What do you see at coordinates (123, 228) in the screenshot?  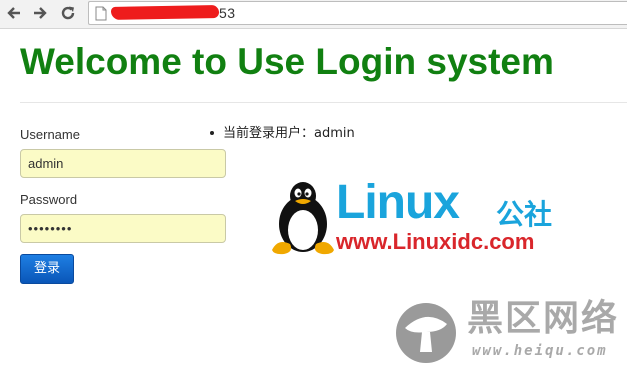 I see `password-input: ••••••••` at bounding box center [123, 228].